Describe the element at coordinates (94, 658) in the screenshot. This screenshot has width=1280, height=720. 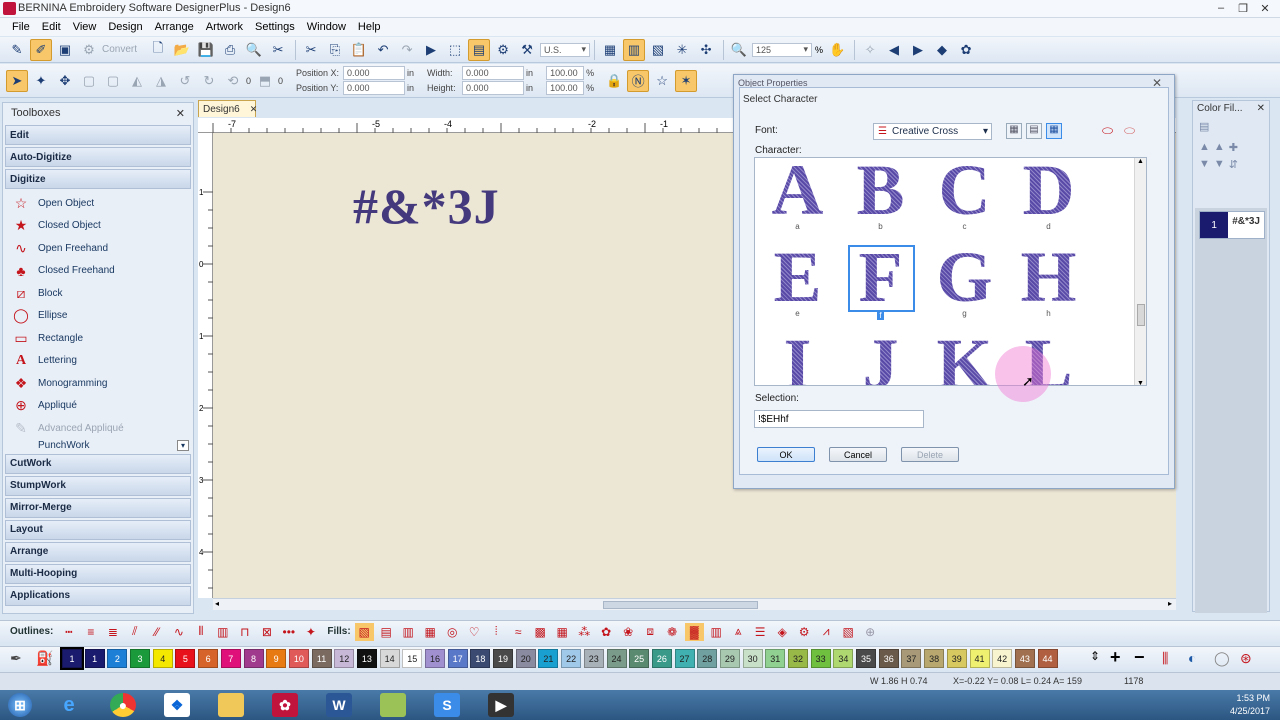
I see `color-swatch: 1` at that location.